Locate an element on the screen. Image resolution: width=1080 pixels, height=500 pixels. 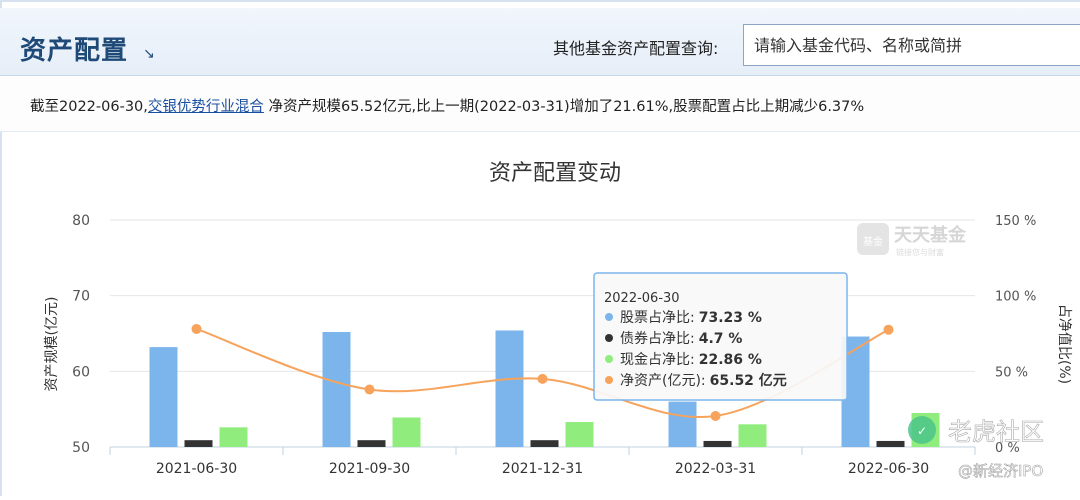
left-tick-label: 50 is located at coordinates (81, 448).